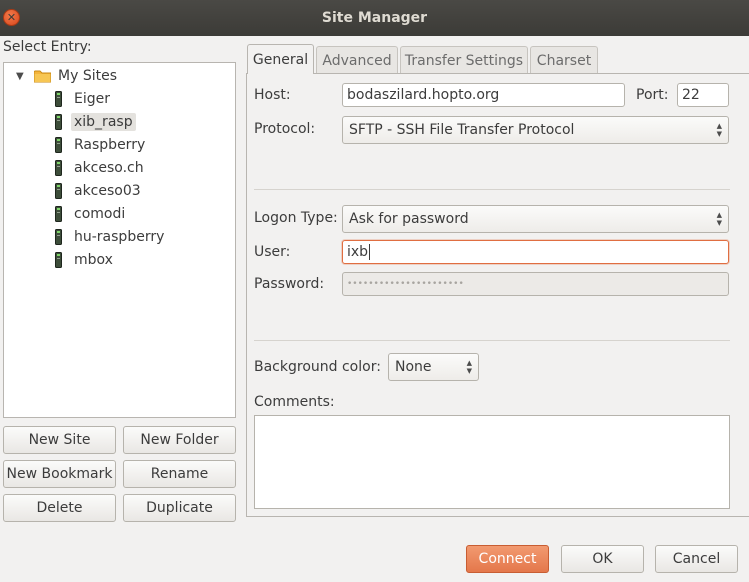 This screenshot has height=582, width=749. What do you see at coordinates (294, 402) in the screenshot?
I see `comments-label: Comments:` at bounding box center [294, 402].